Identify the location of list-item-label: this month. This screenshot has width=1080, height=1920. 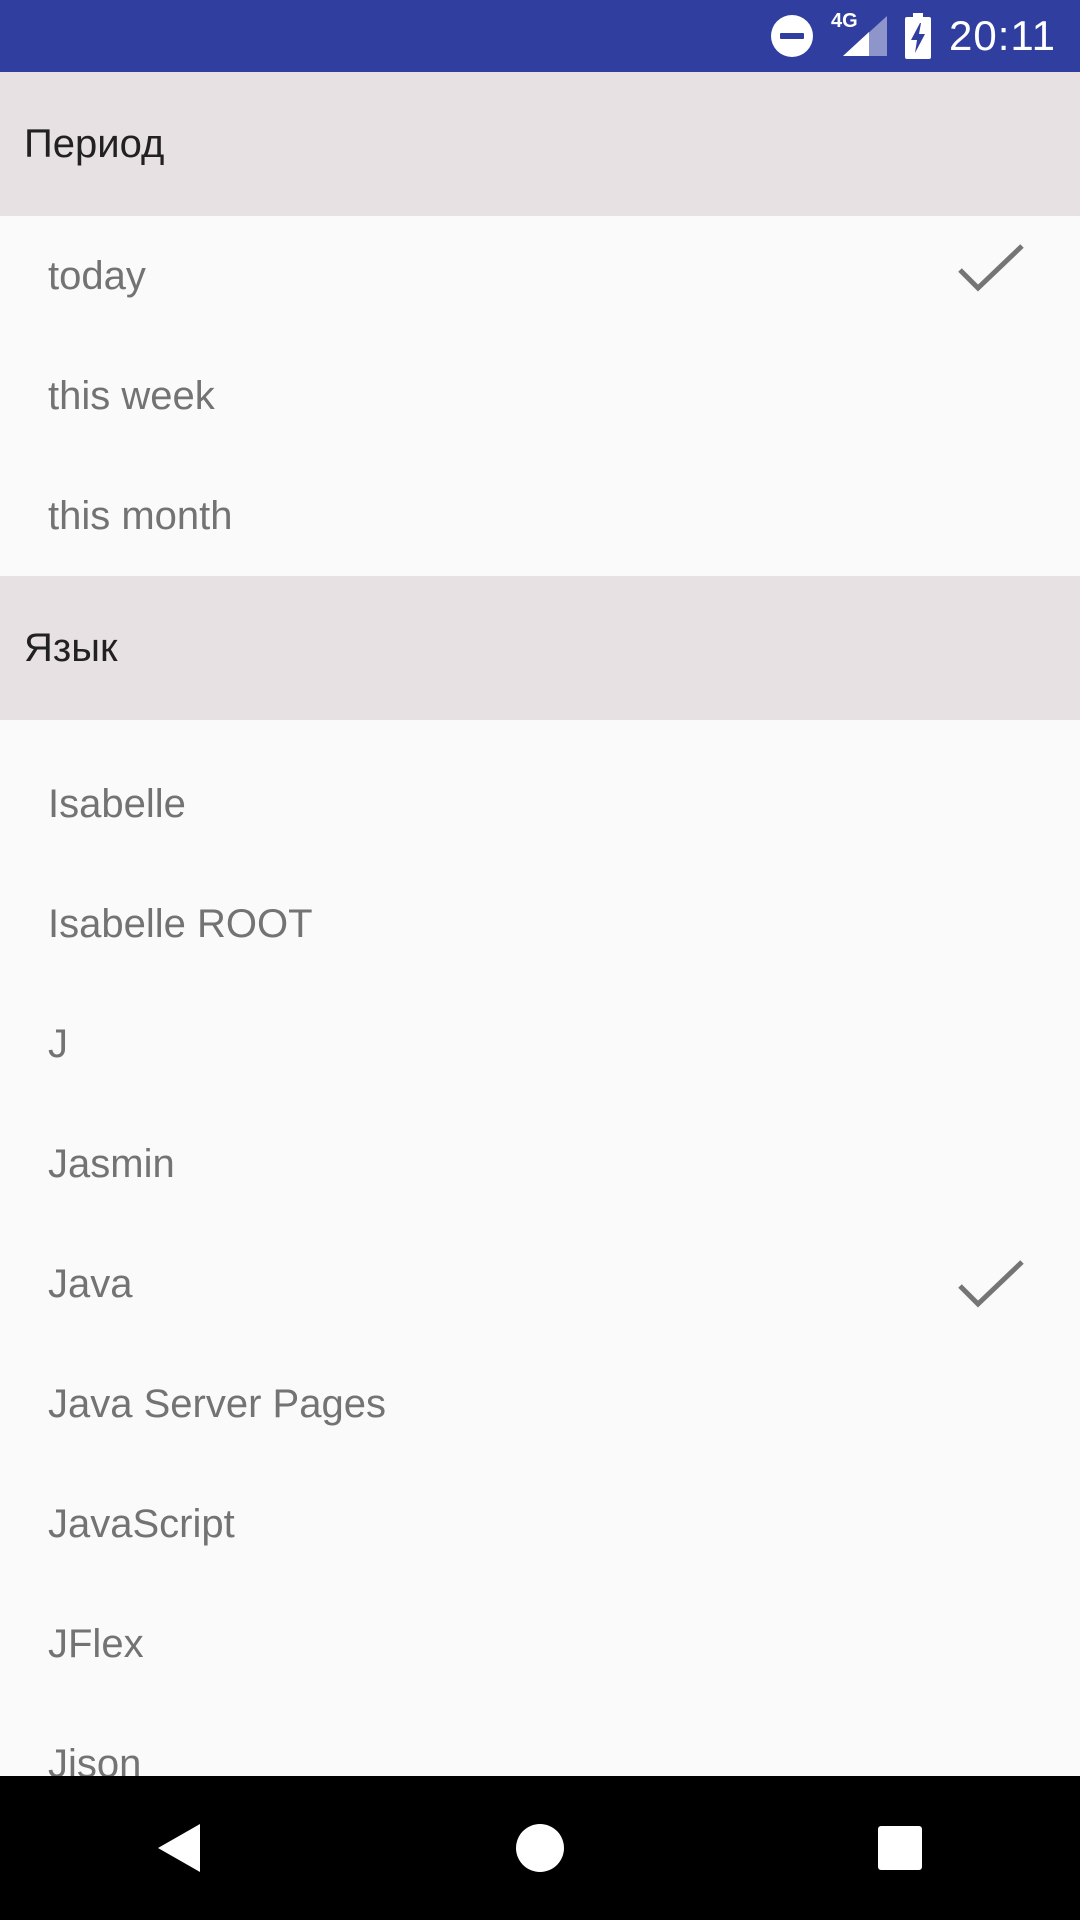
(140, 515).